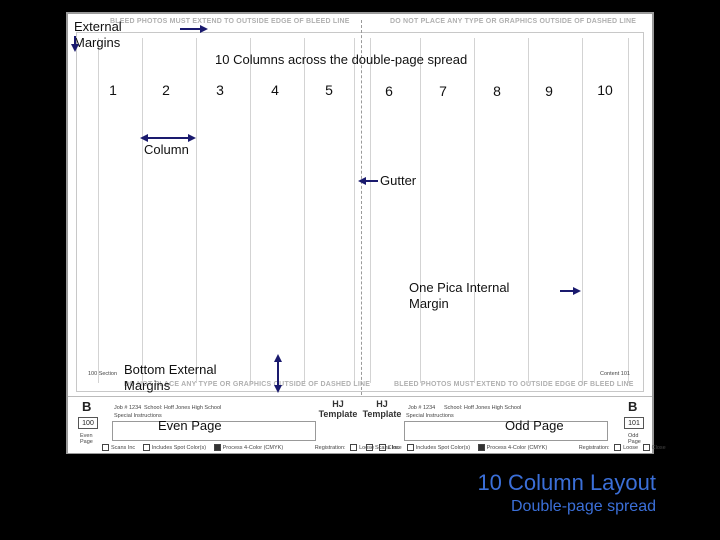  I want to click on bottom-margins-label: Bottom External Margins, so click(170, 377).